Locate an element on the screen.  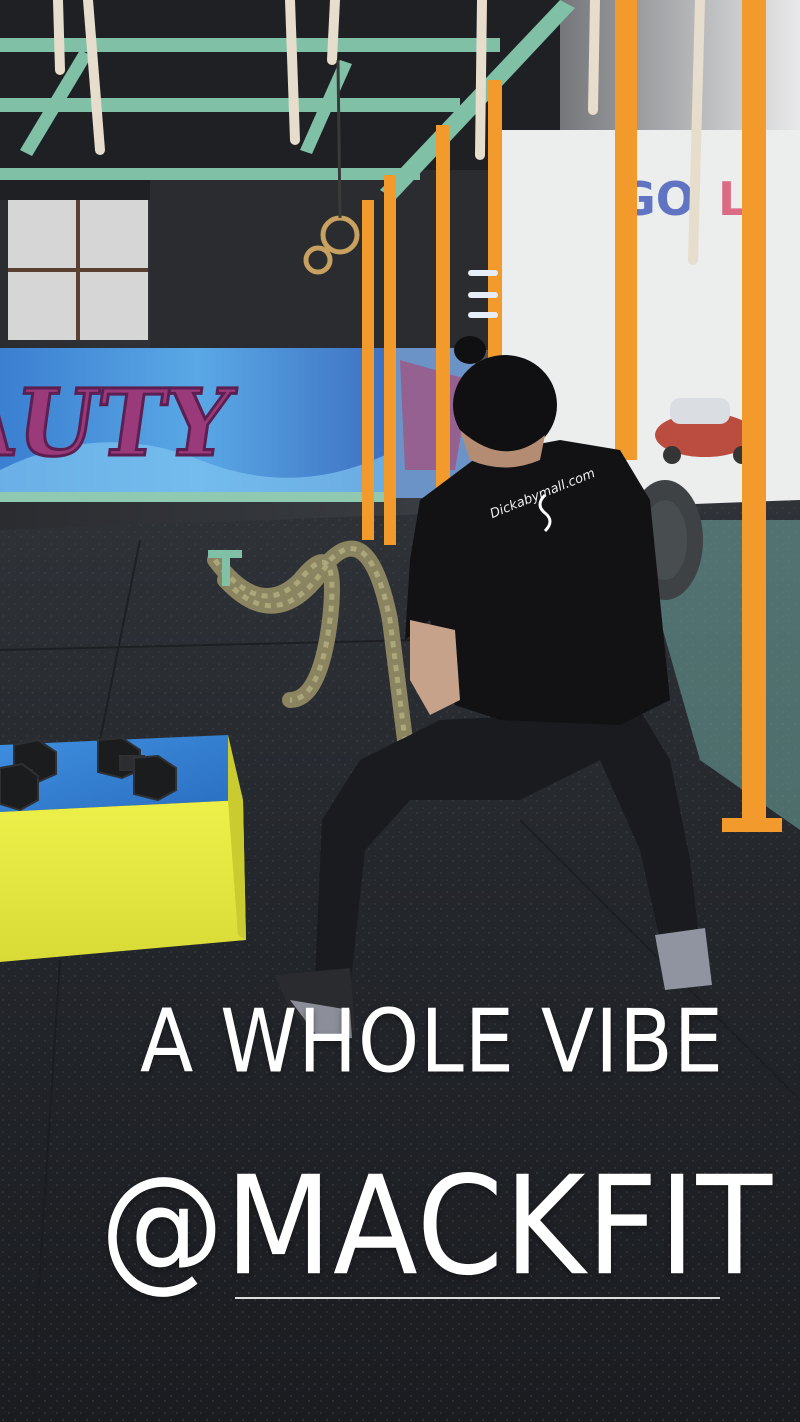
graffiti-letters: AUTY is located at coordinates (120, 422).